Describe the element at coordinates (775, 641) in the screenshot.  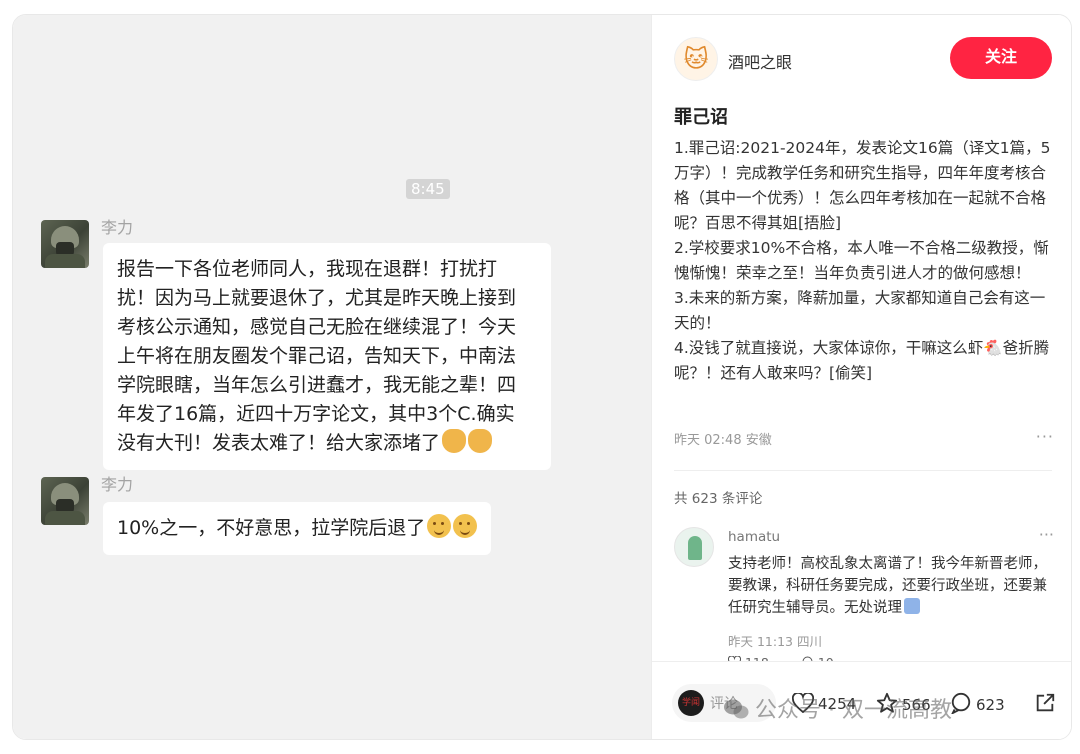
I see `comment-meta: 昨天 11:13 四川` at that location.